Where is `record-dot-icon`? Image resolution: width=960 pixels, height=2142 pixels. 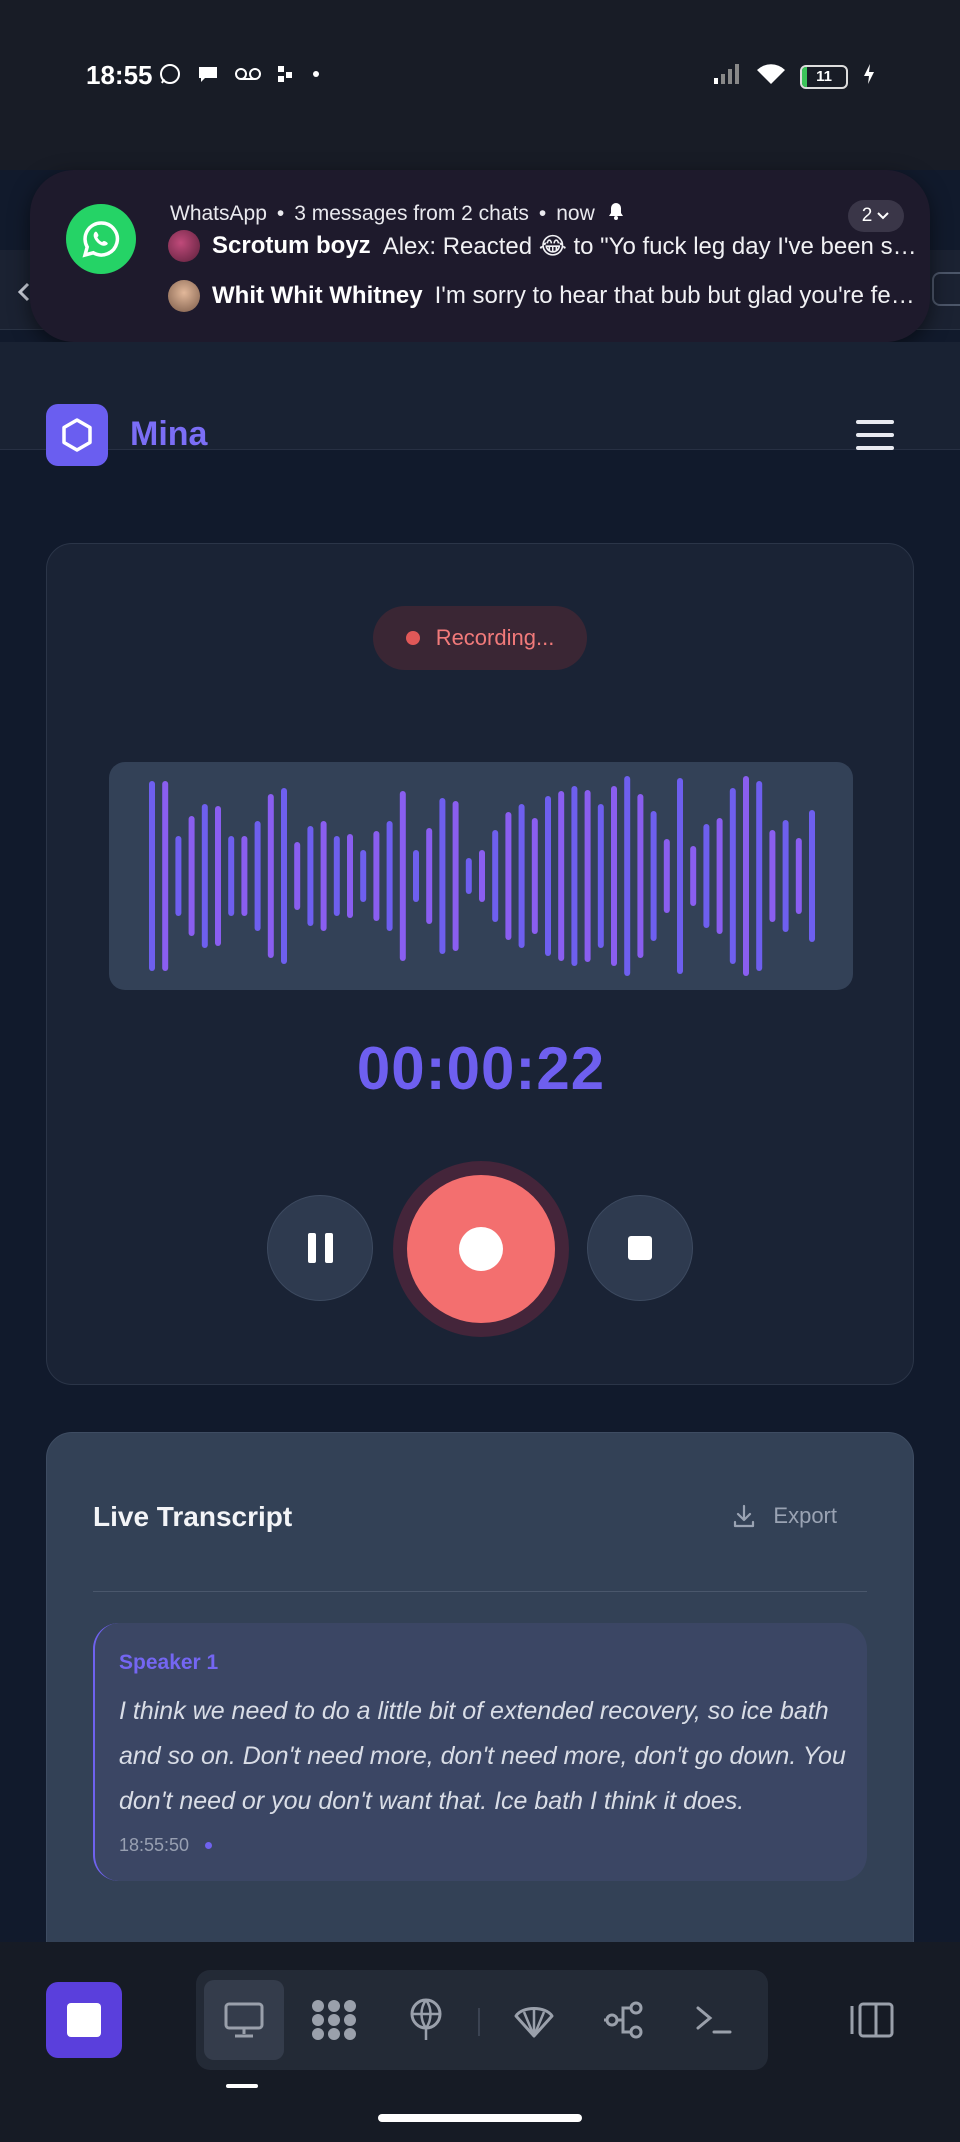
record-dot-icon is located at coordinates (481, 1249).